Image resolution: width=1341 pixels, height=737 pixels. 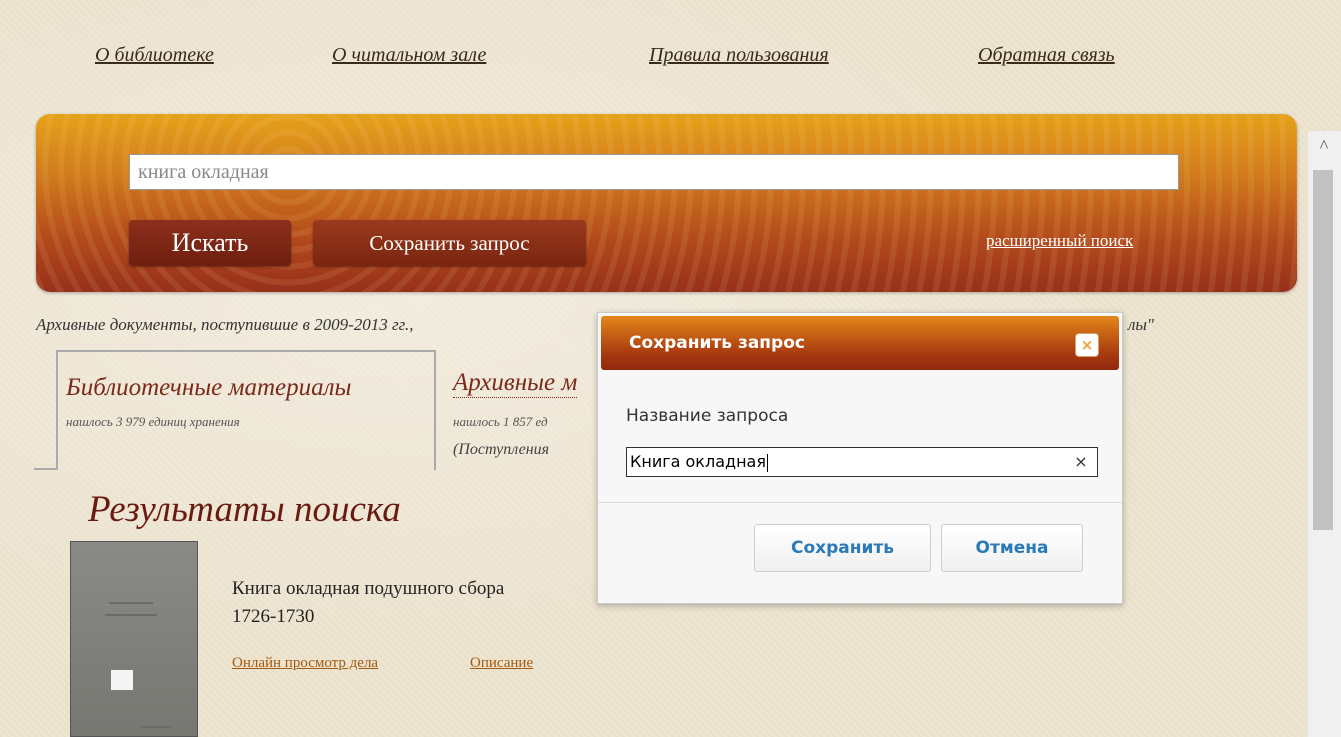 What do you see at coordinates (842, 548) in the screenshot?
I see `dialog-save-button: Сохранить` at bounding box center [842, 548].